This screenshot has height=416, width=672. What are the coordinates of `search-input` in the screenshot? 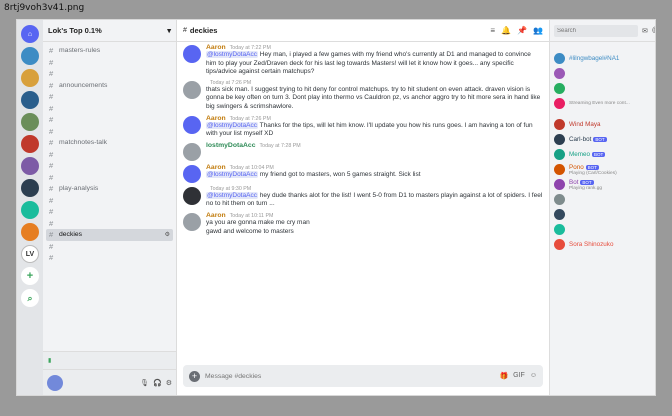 It's located at (596, 30).